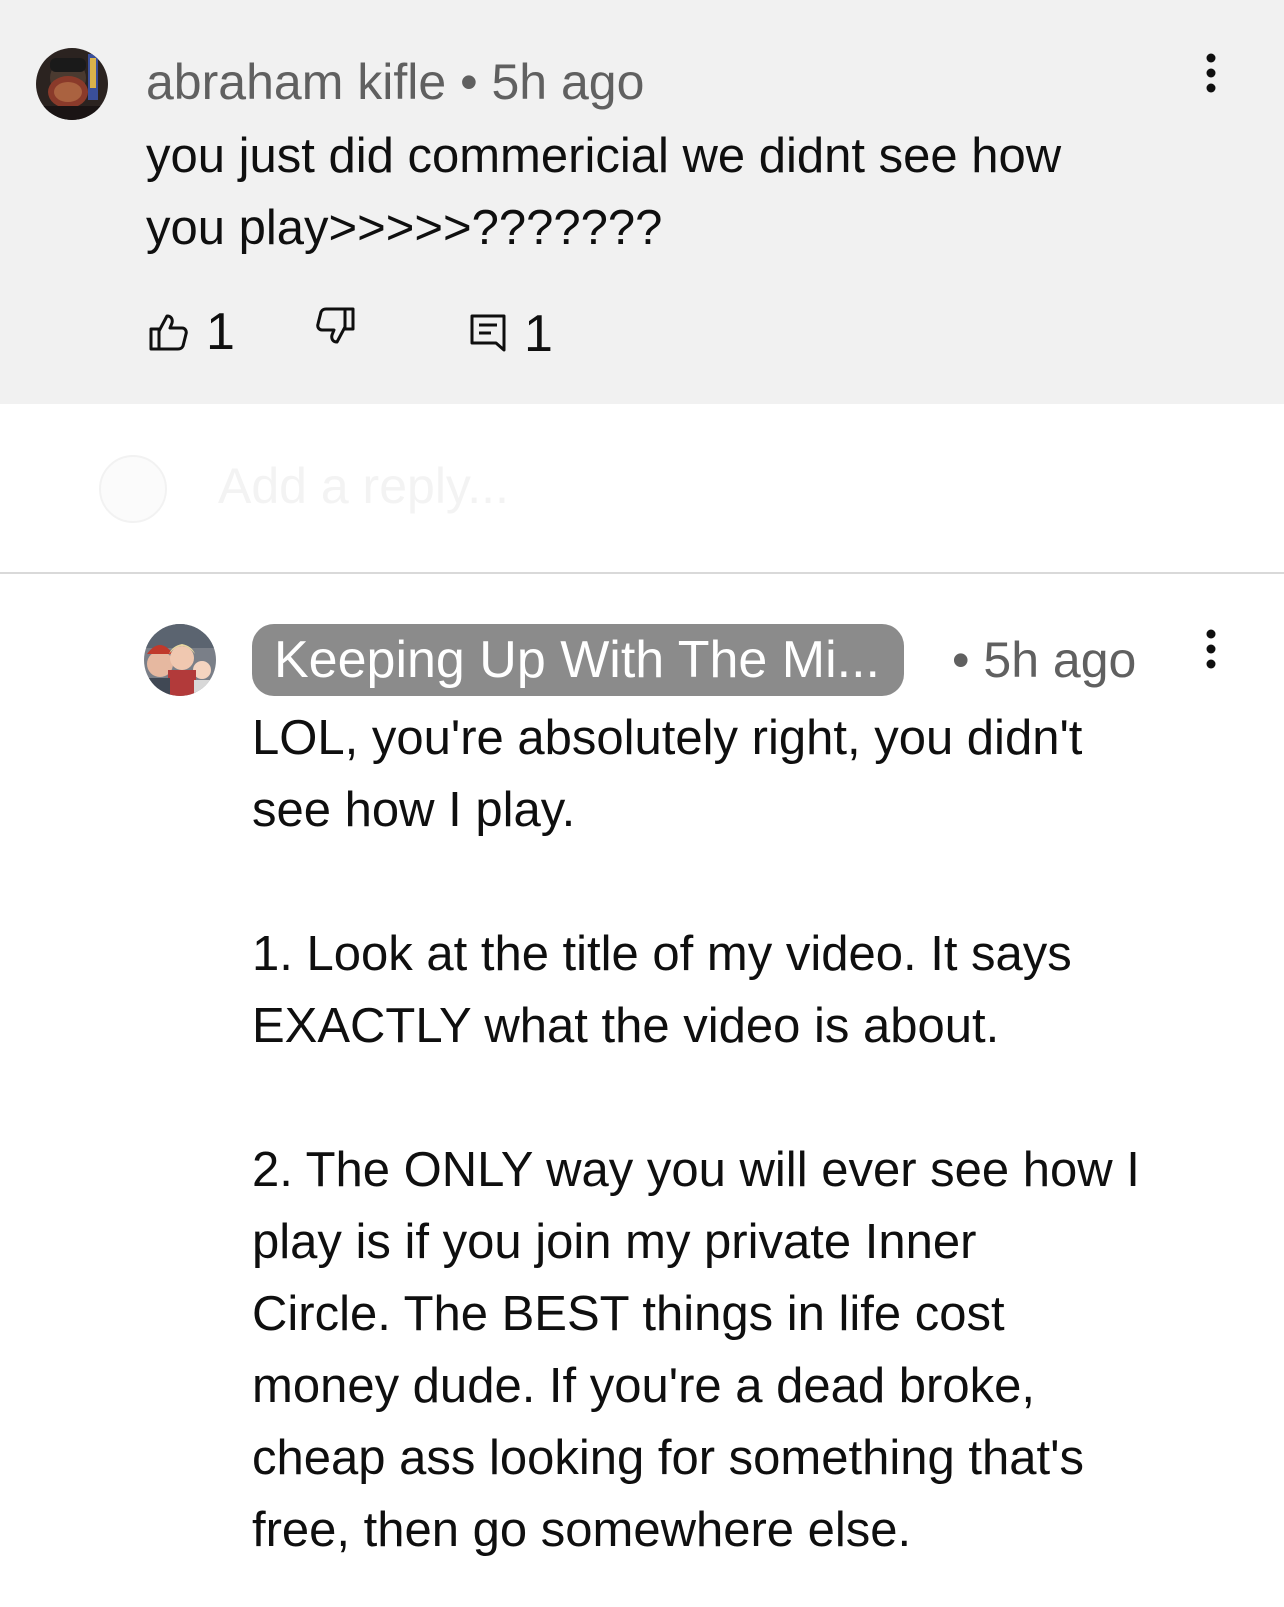  I want to click on reply-more-button, so click(1211, 654).